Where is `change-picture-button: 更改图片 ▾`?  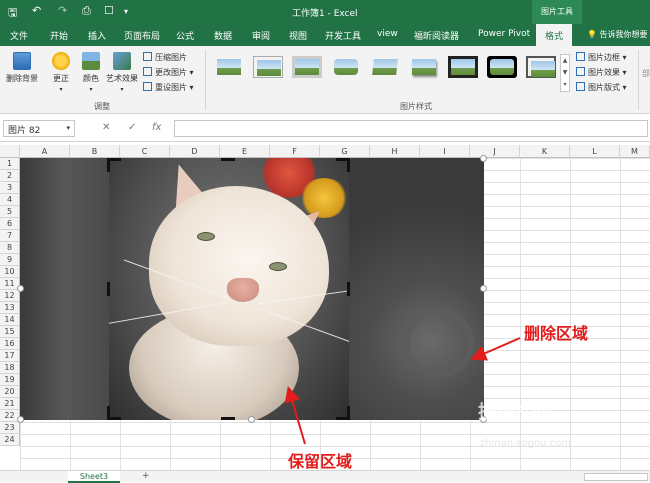
change-picture-button: 更改图片 ▾ is located at coordinates (168, 72).